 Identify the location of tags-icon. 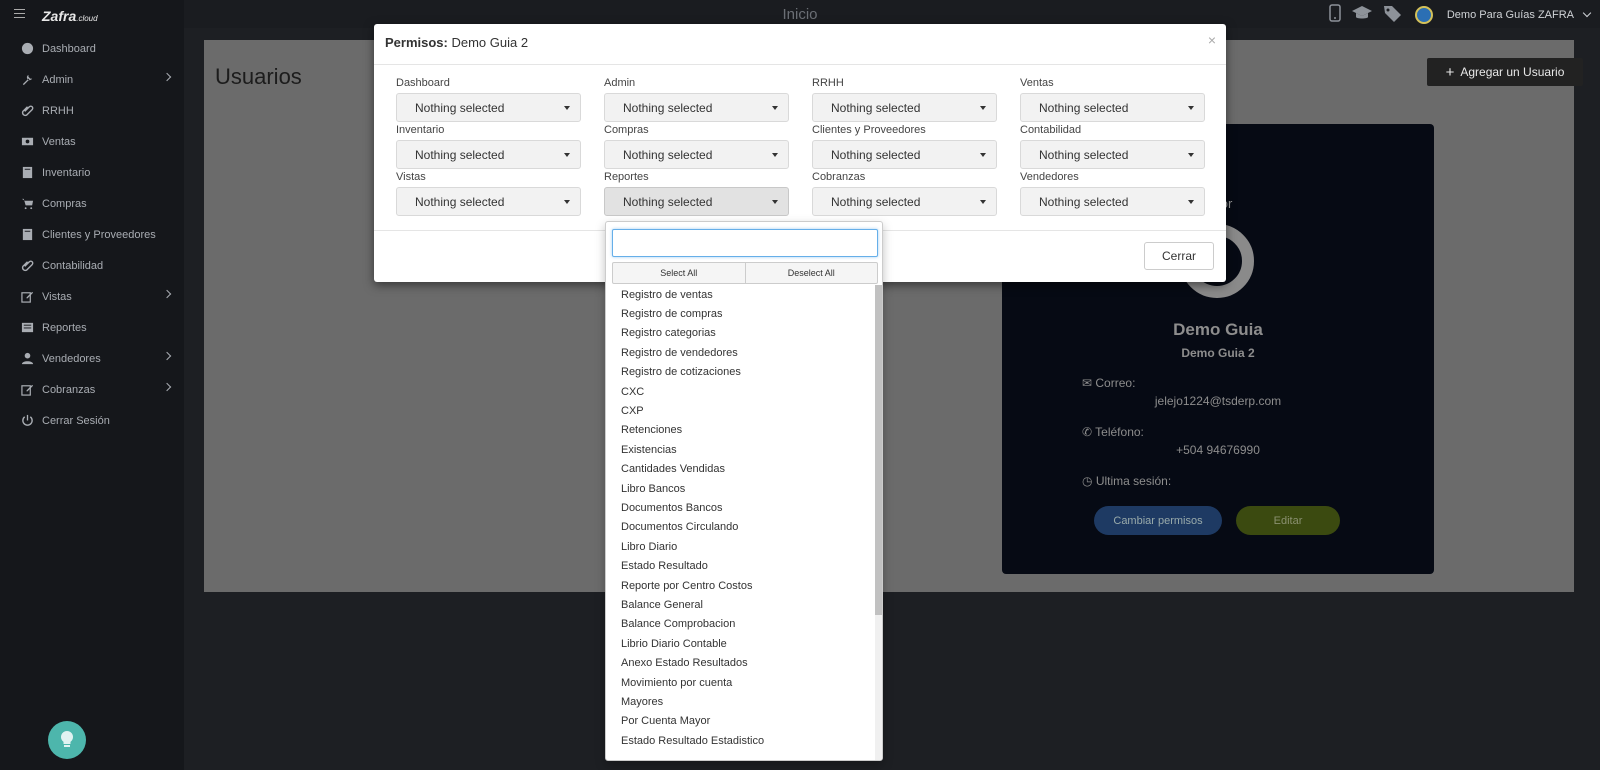
(1394, 14).